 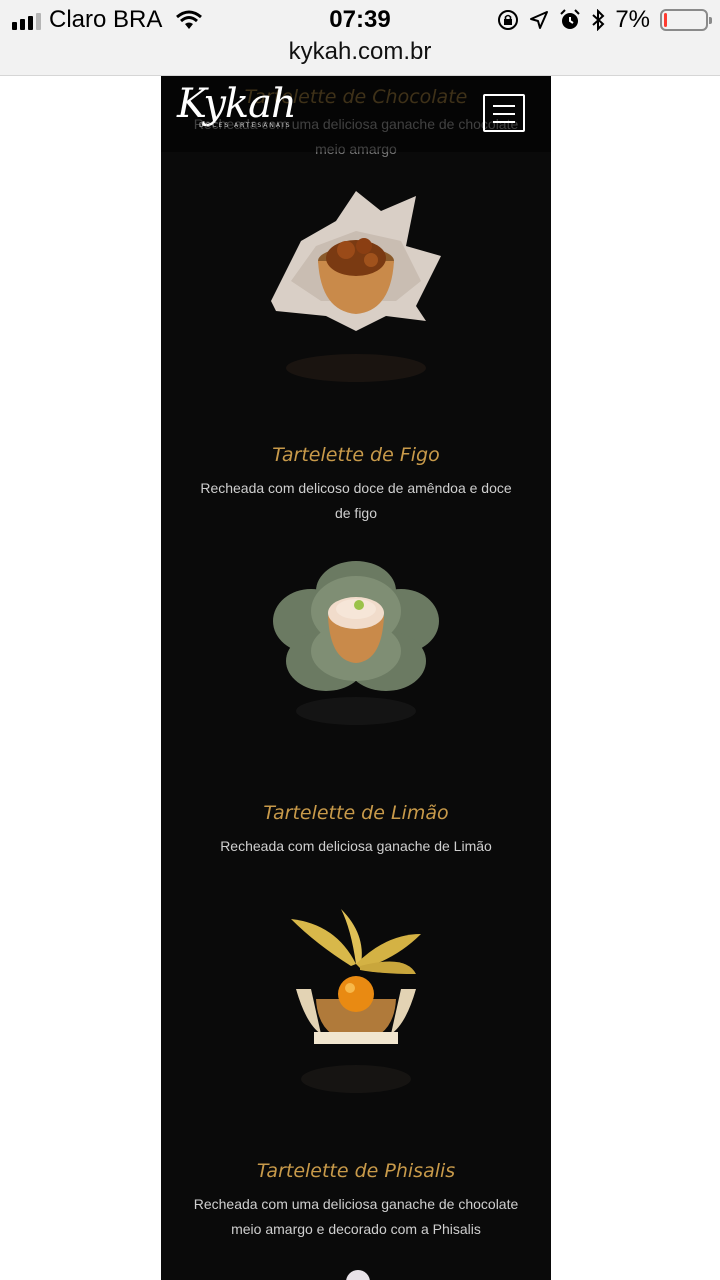 I want to click on address-bar: kykah.com.br, so click(x=360, y=58).